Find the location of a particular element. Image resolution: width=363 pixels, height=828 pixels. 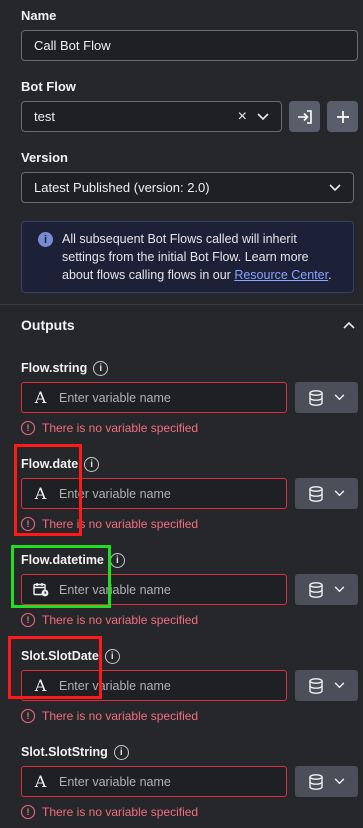

output-label: Slot.SlotString is located at coordinates (64, 752).